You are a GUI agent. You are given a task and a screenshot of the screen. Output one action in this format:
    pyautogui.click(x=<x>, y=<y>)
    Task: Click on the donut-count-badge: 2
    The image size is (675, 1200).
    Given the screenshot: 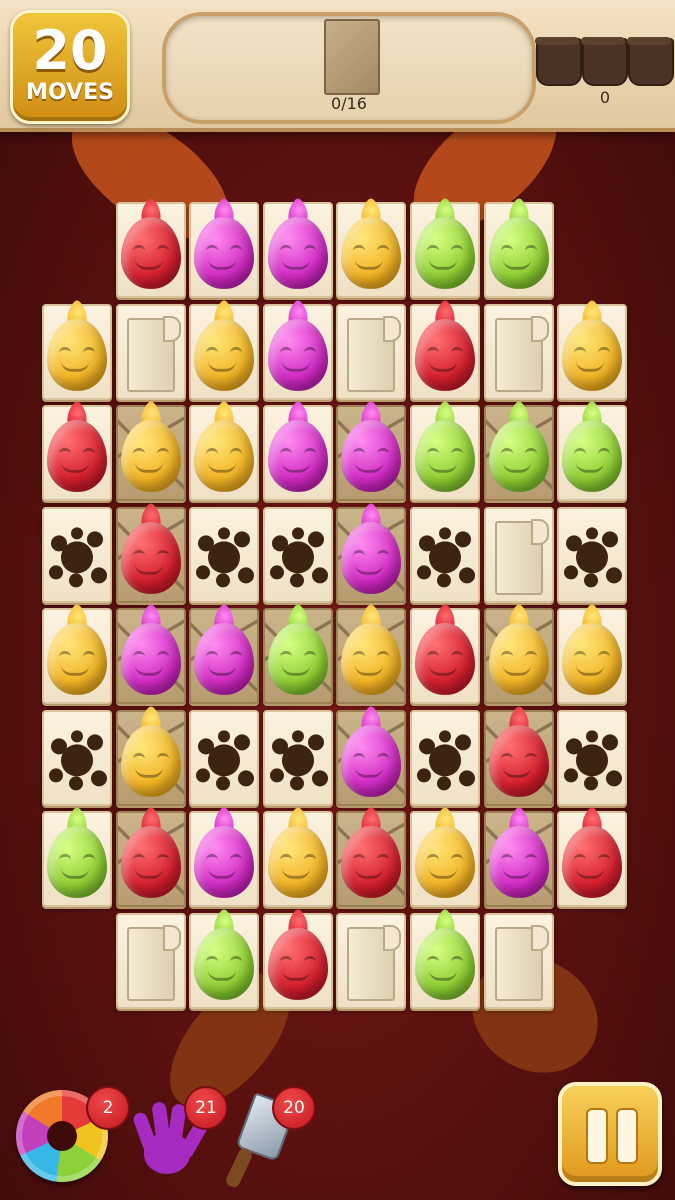 What is the action you would take?
    pyautogui.click(x=108, y=1108)
    